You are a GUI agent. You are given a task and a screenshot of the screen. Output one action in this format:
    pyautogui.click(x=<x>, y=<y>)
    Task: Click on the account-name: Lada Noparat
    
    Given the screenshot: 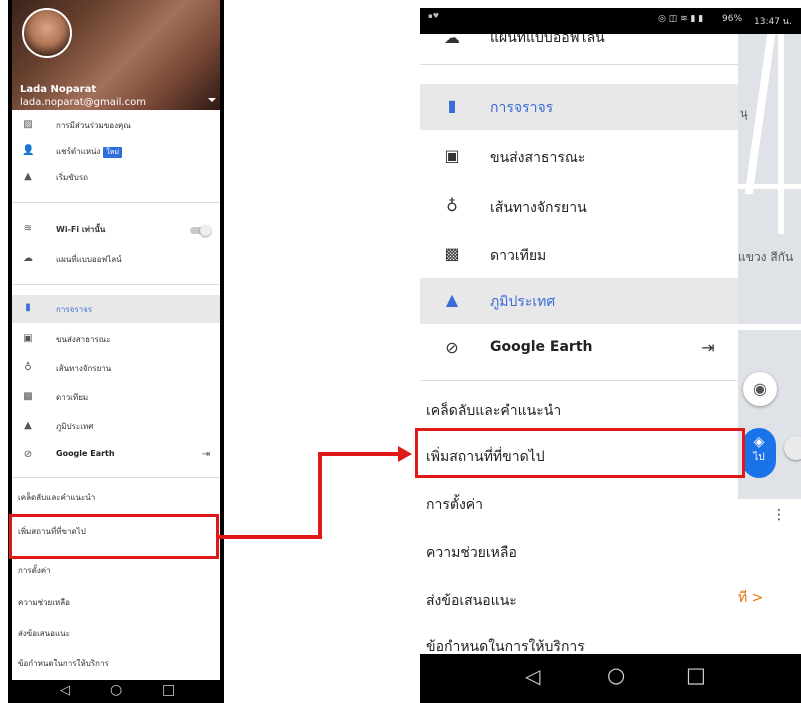 What is the action you would take?
    pyautogui.click(x=58, y=89)
    